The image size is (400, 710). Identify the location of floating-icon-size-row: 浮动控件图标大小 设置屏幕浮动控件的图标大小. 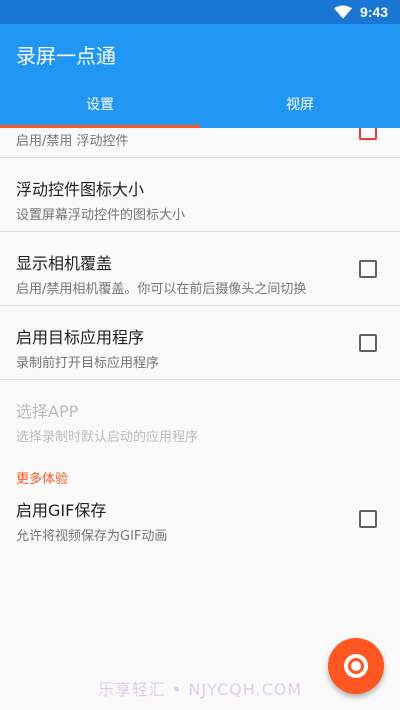
(200, 195).